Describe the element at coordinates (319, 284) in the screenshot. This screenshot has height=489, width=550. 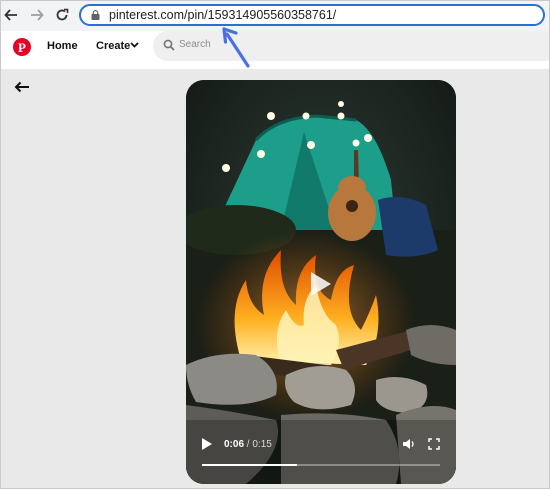
I see `play-overlay-icon` at that location.